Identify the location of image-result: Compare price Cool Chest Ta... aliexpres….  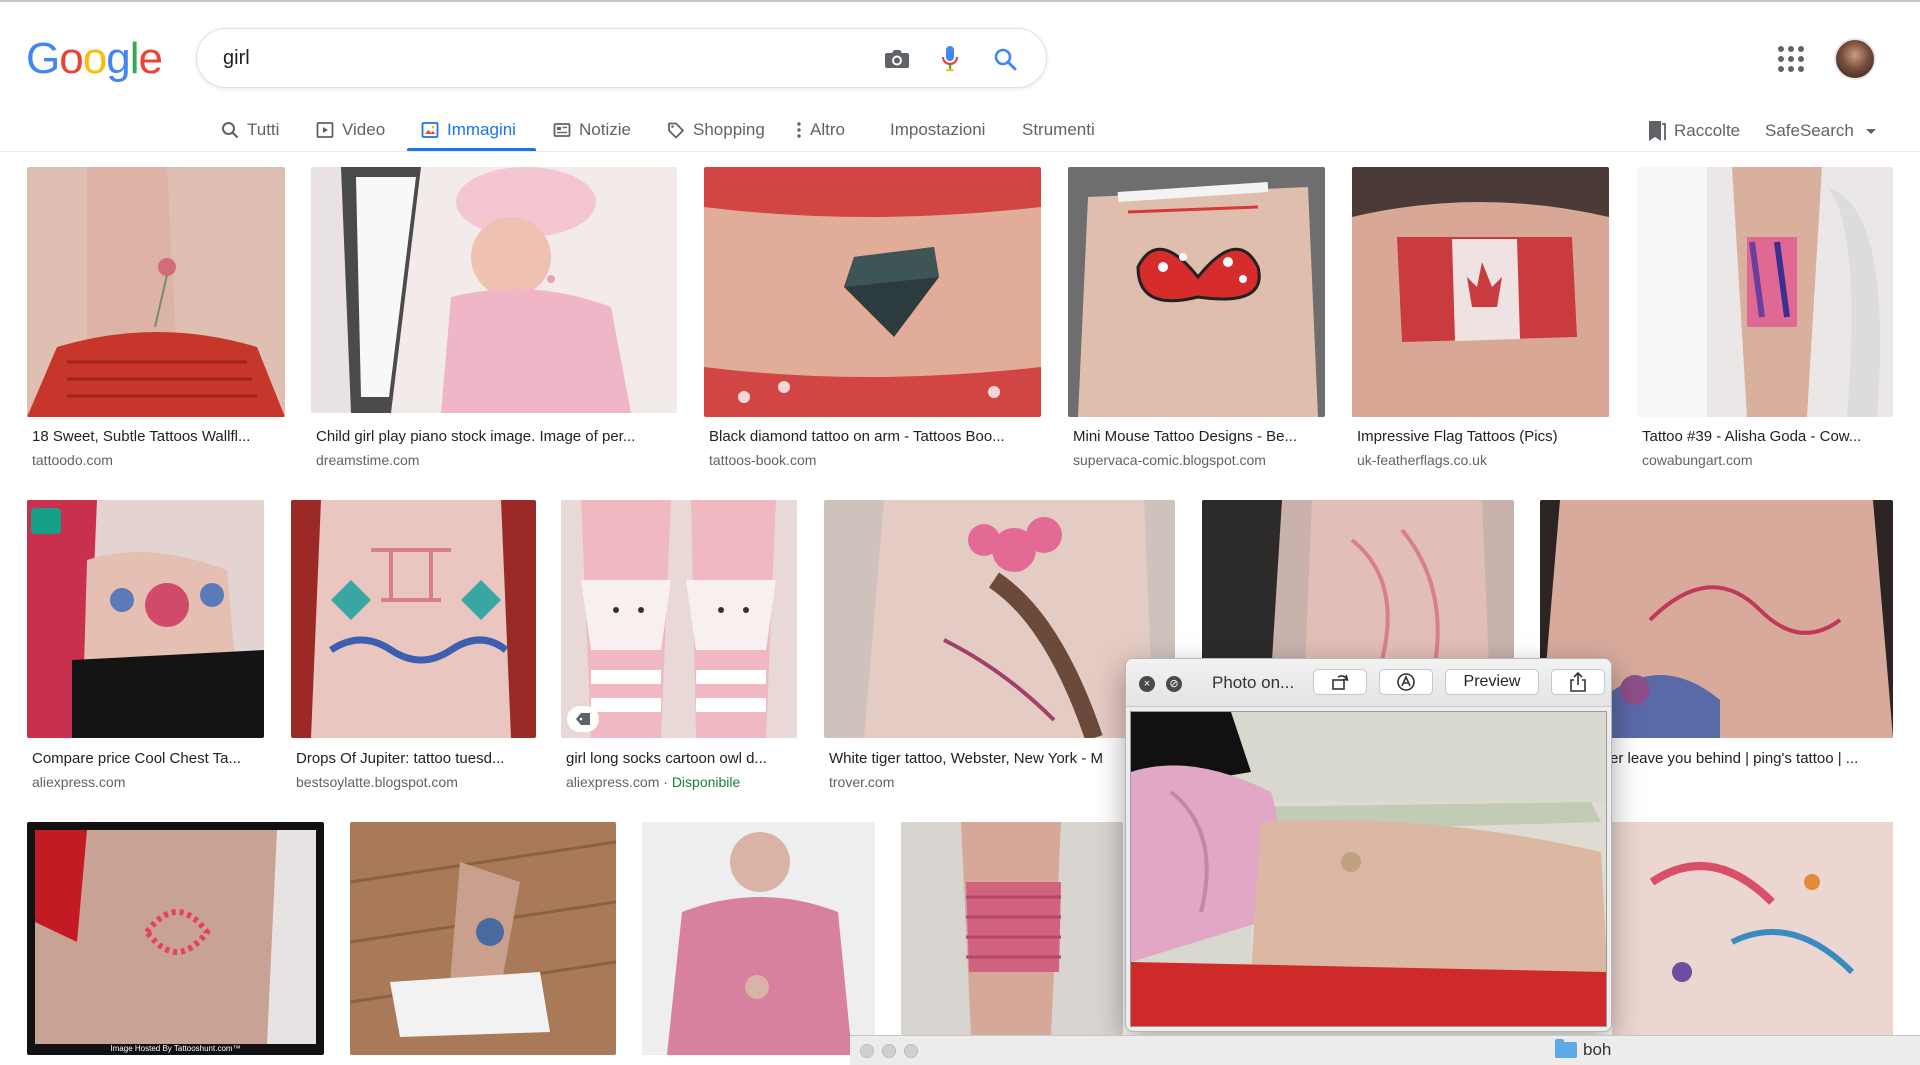
(145, 648).